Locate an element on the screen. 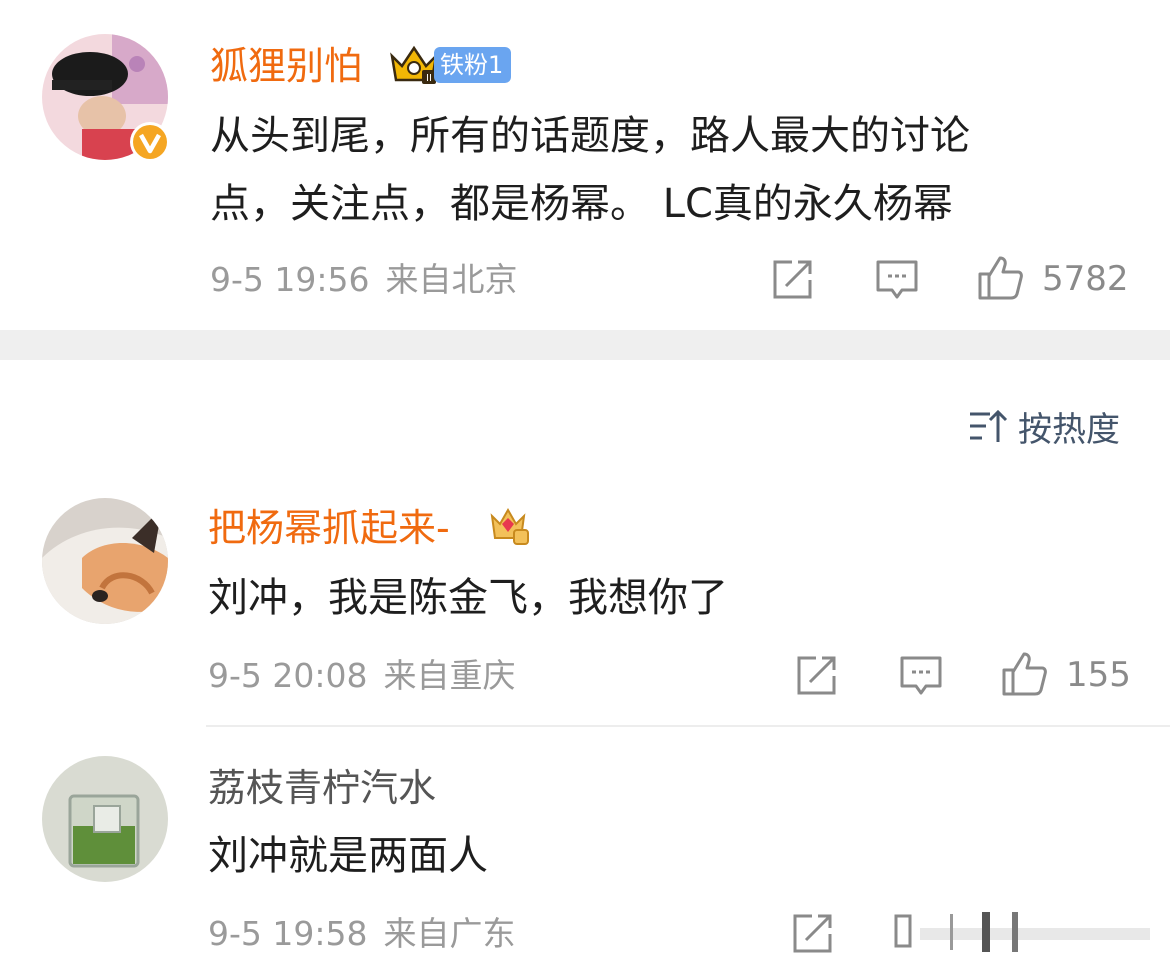 This screenshot has width=1170, height=974. svg-text: II is located at coordinates (429, 78).